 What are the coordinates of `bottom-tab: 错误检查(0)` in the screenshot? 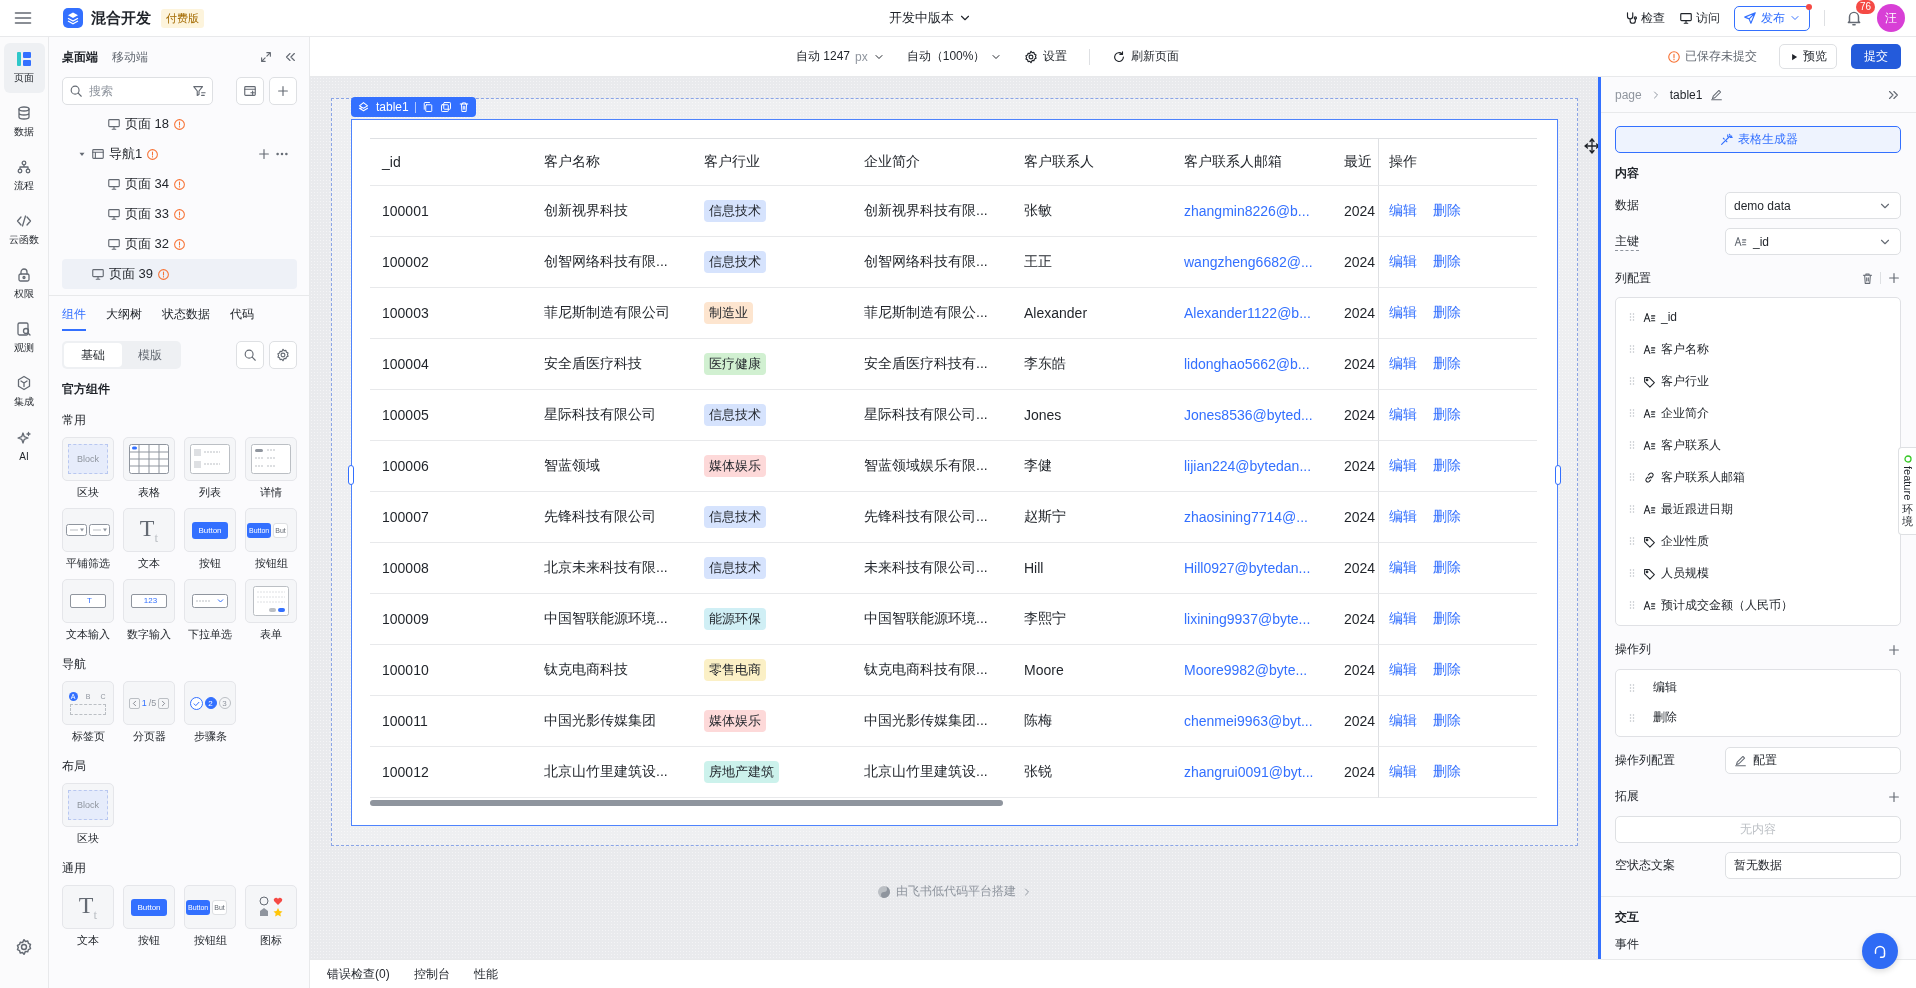 It's located at (358, 974).